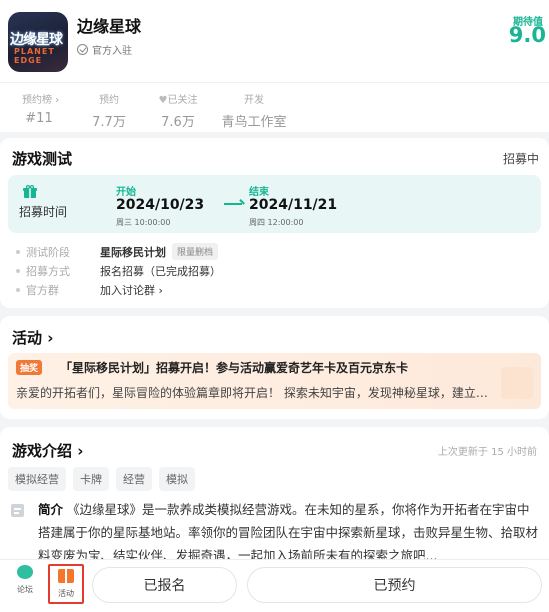 Image resolution: width=549 pixels, height=612 pixels. I want to click on stat-developer: 开发 青鸟工作室, so click(254, 110).